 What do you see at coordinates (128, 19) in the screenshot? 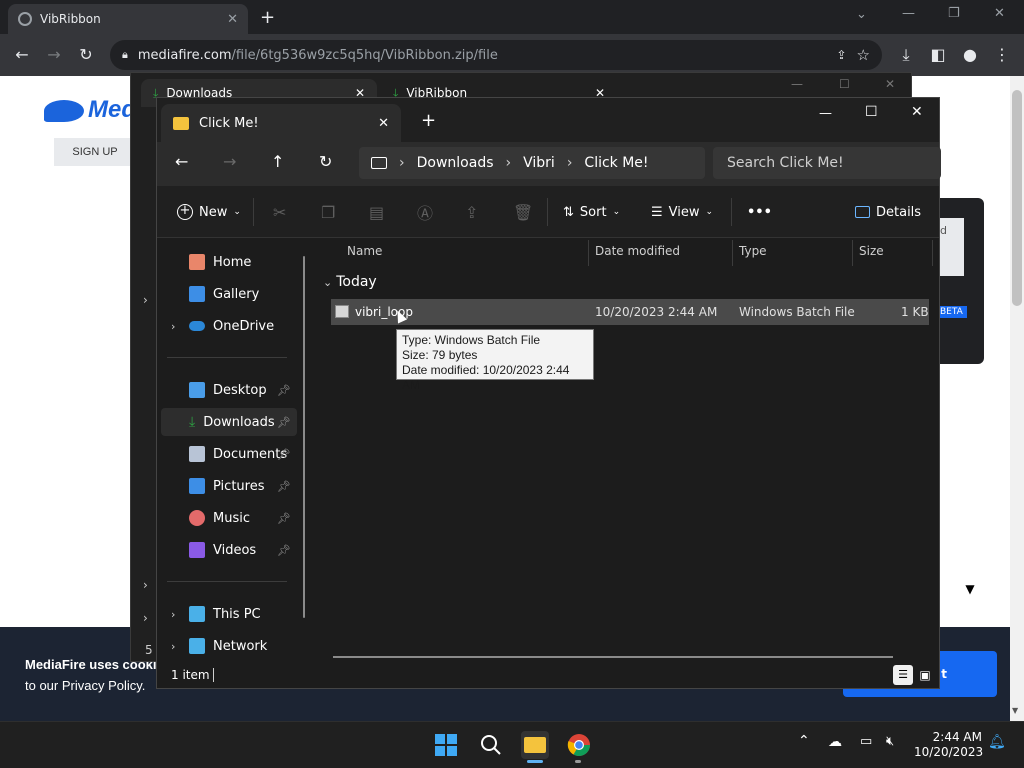
I see `chrome-tab-vibribbon: VibRibbon ✕` at bounding box center [128, 19].